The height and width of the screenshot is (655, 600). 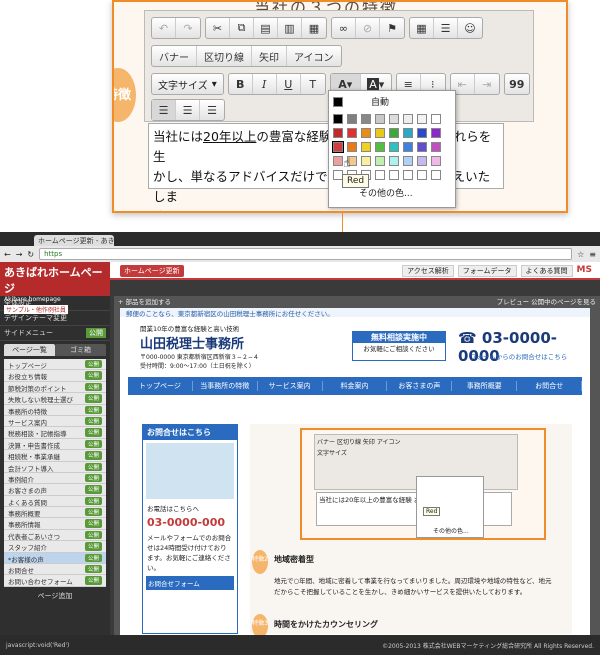 I want to click on sidebar-item: 事務所の特徴 公開, so click(x=55, y=410).